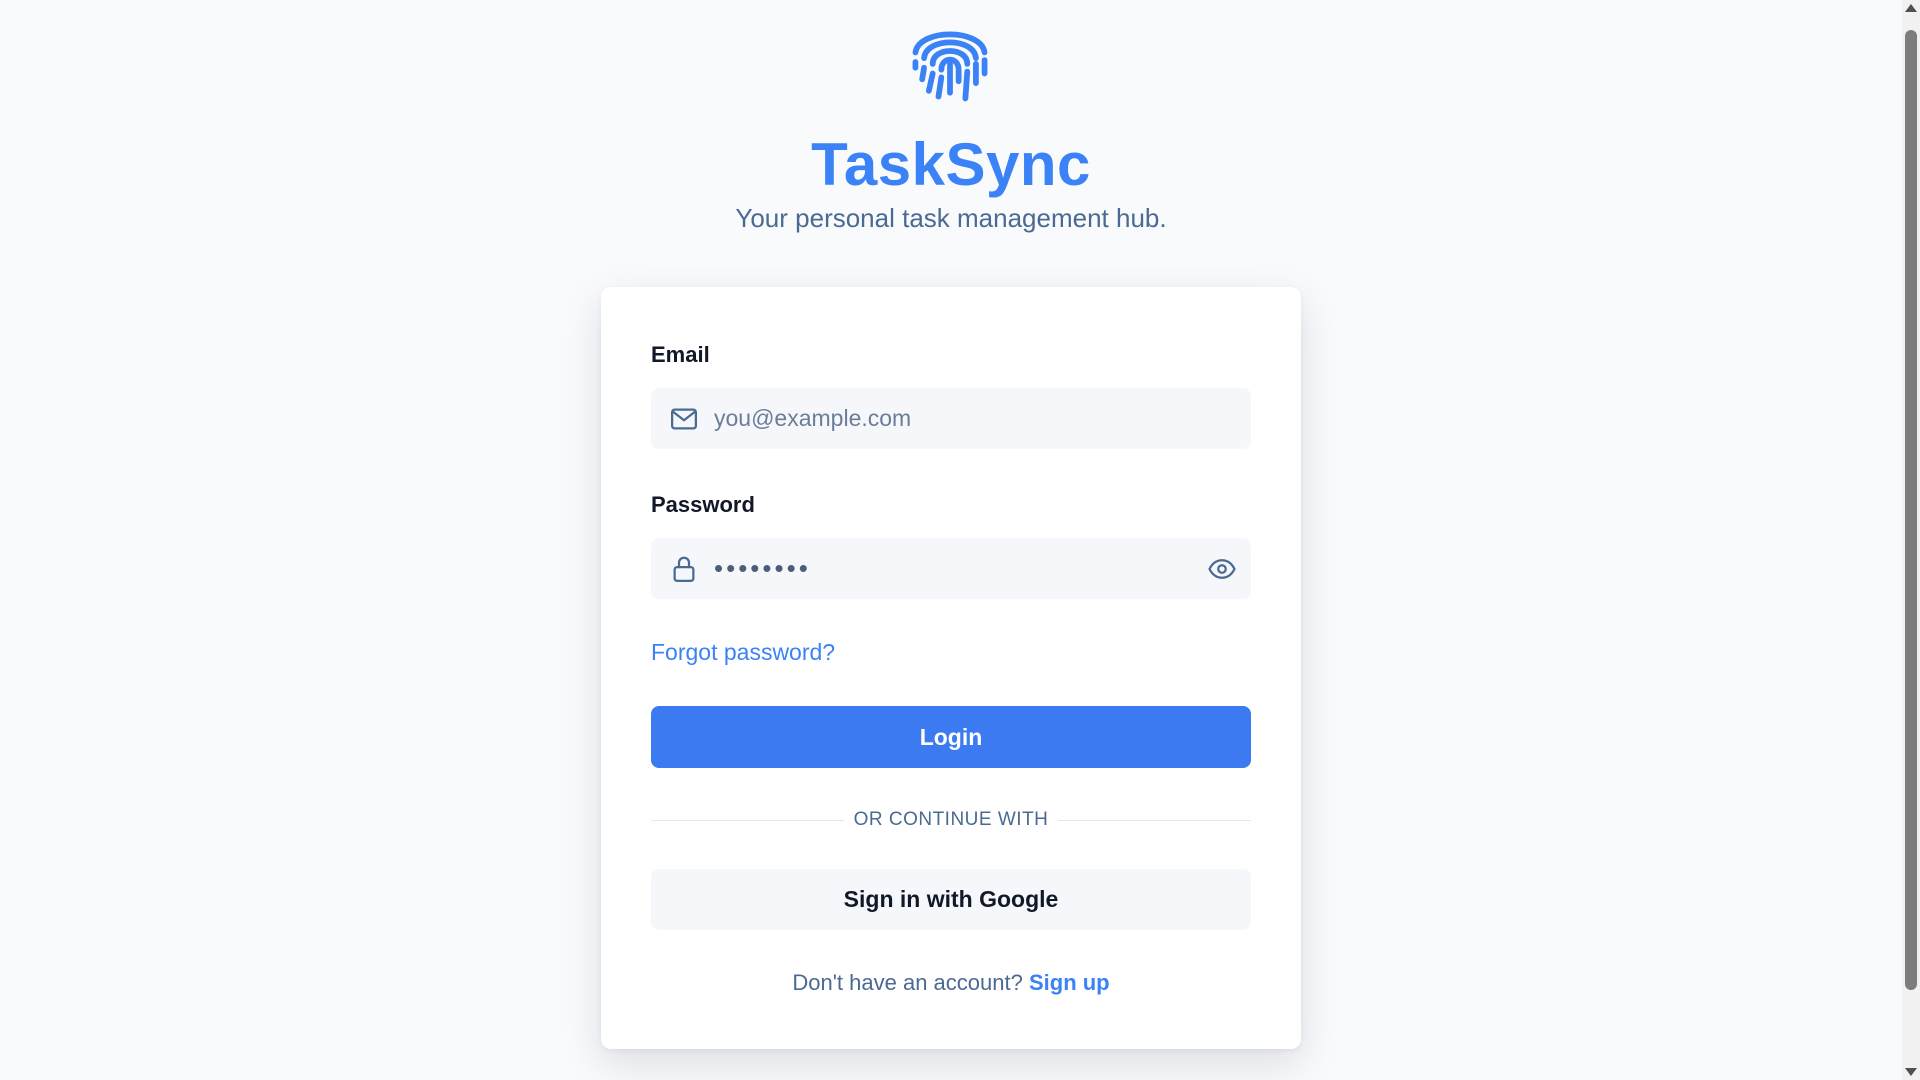 The width and height of the screenshot is (1920, 1080). Describe the element at coordinates (1911, 510) in the screenshot. I see `scrollbar-thumb` at that location.